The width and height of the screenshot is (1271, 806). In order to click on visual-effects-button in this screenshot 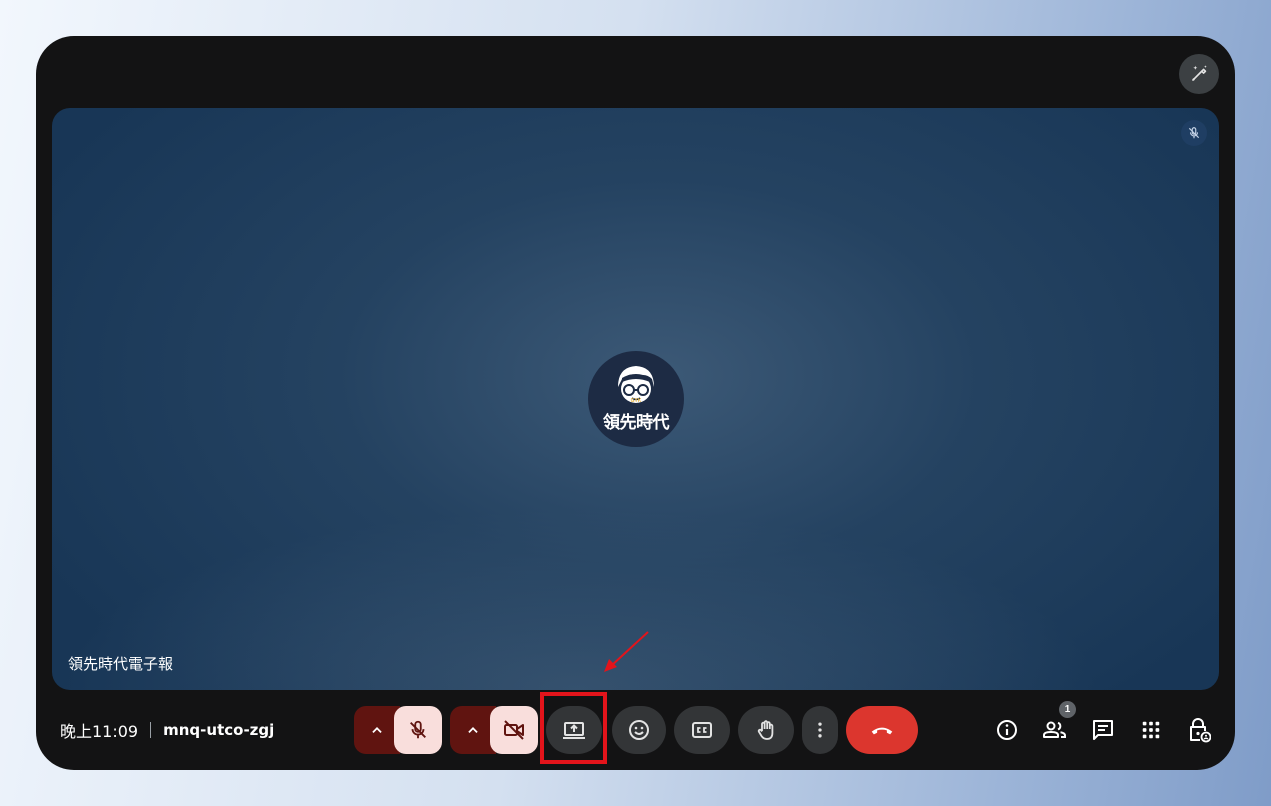, I will do `click(1199, 74)`.